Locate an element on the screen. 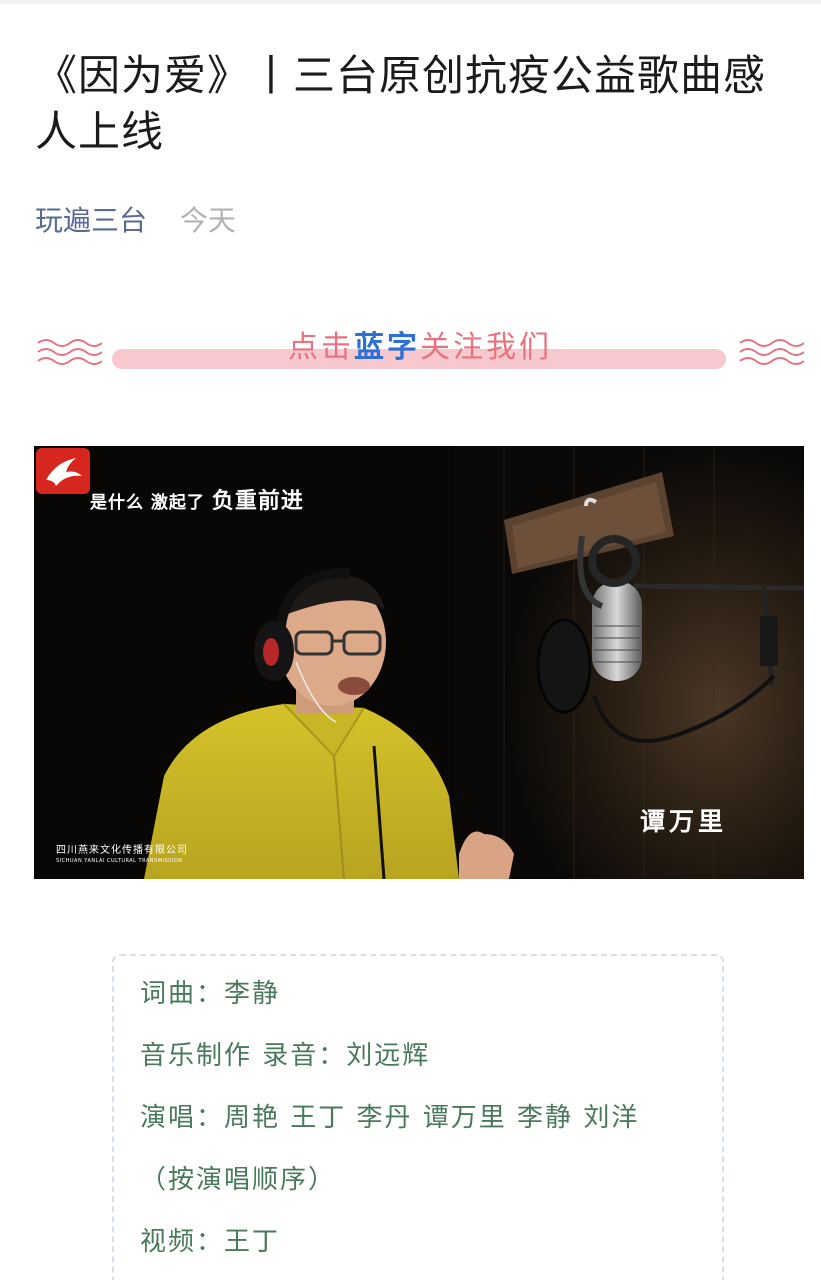 The height and width of the screenshot is (1280, 821). credit-line: 视频：王丁 is located at coordinates (210, 1242).